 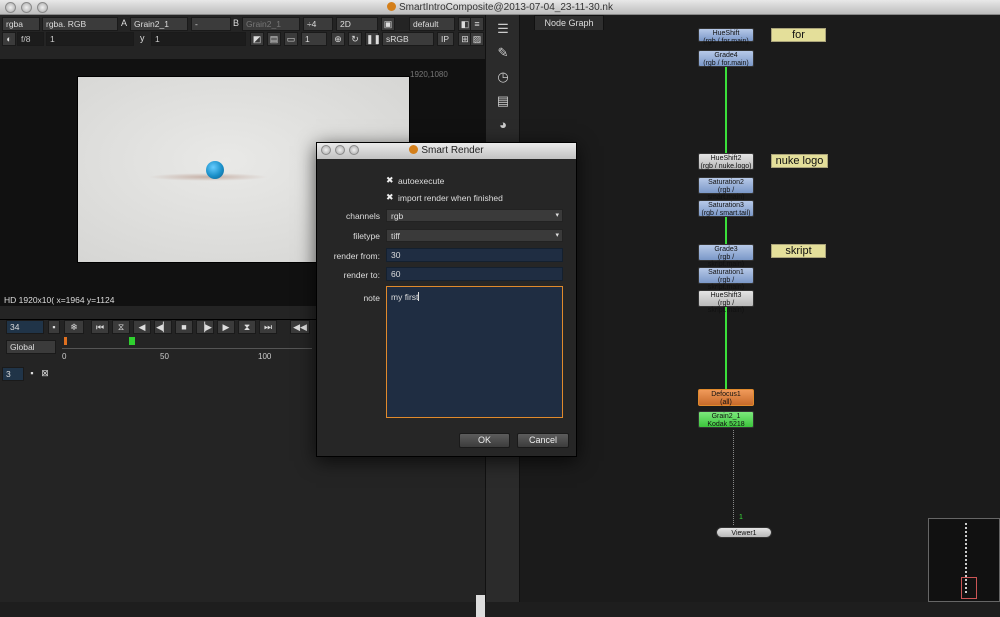 I want to click on stop-icon: ■, so click(x=184, y=327).